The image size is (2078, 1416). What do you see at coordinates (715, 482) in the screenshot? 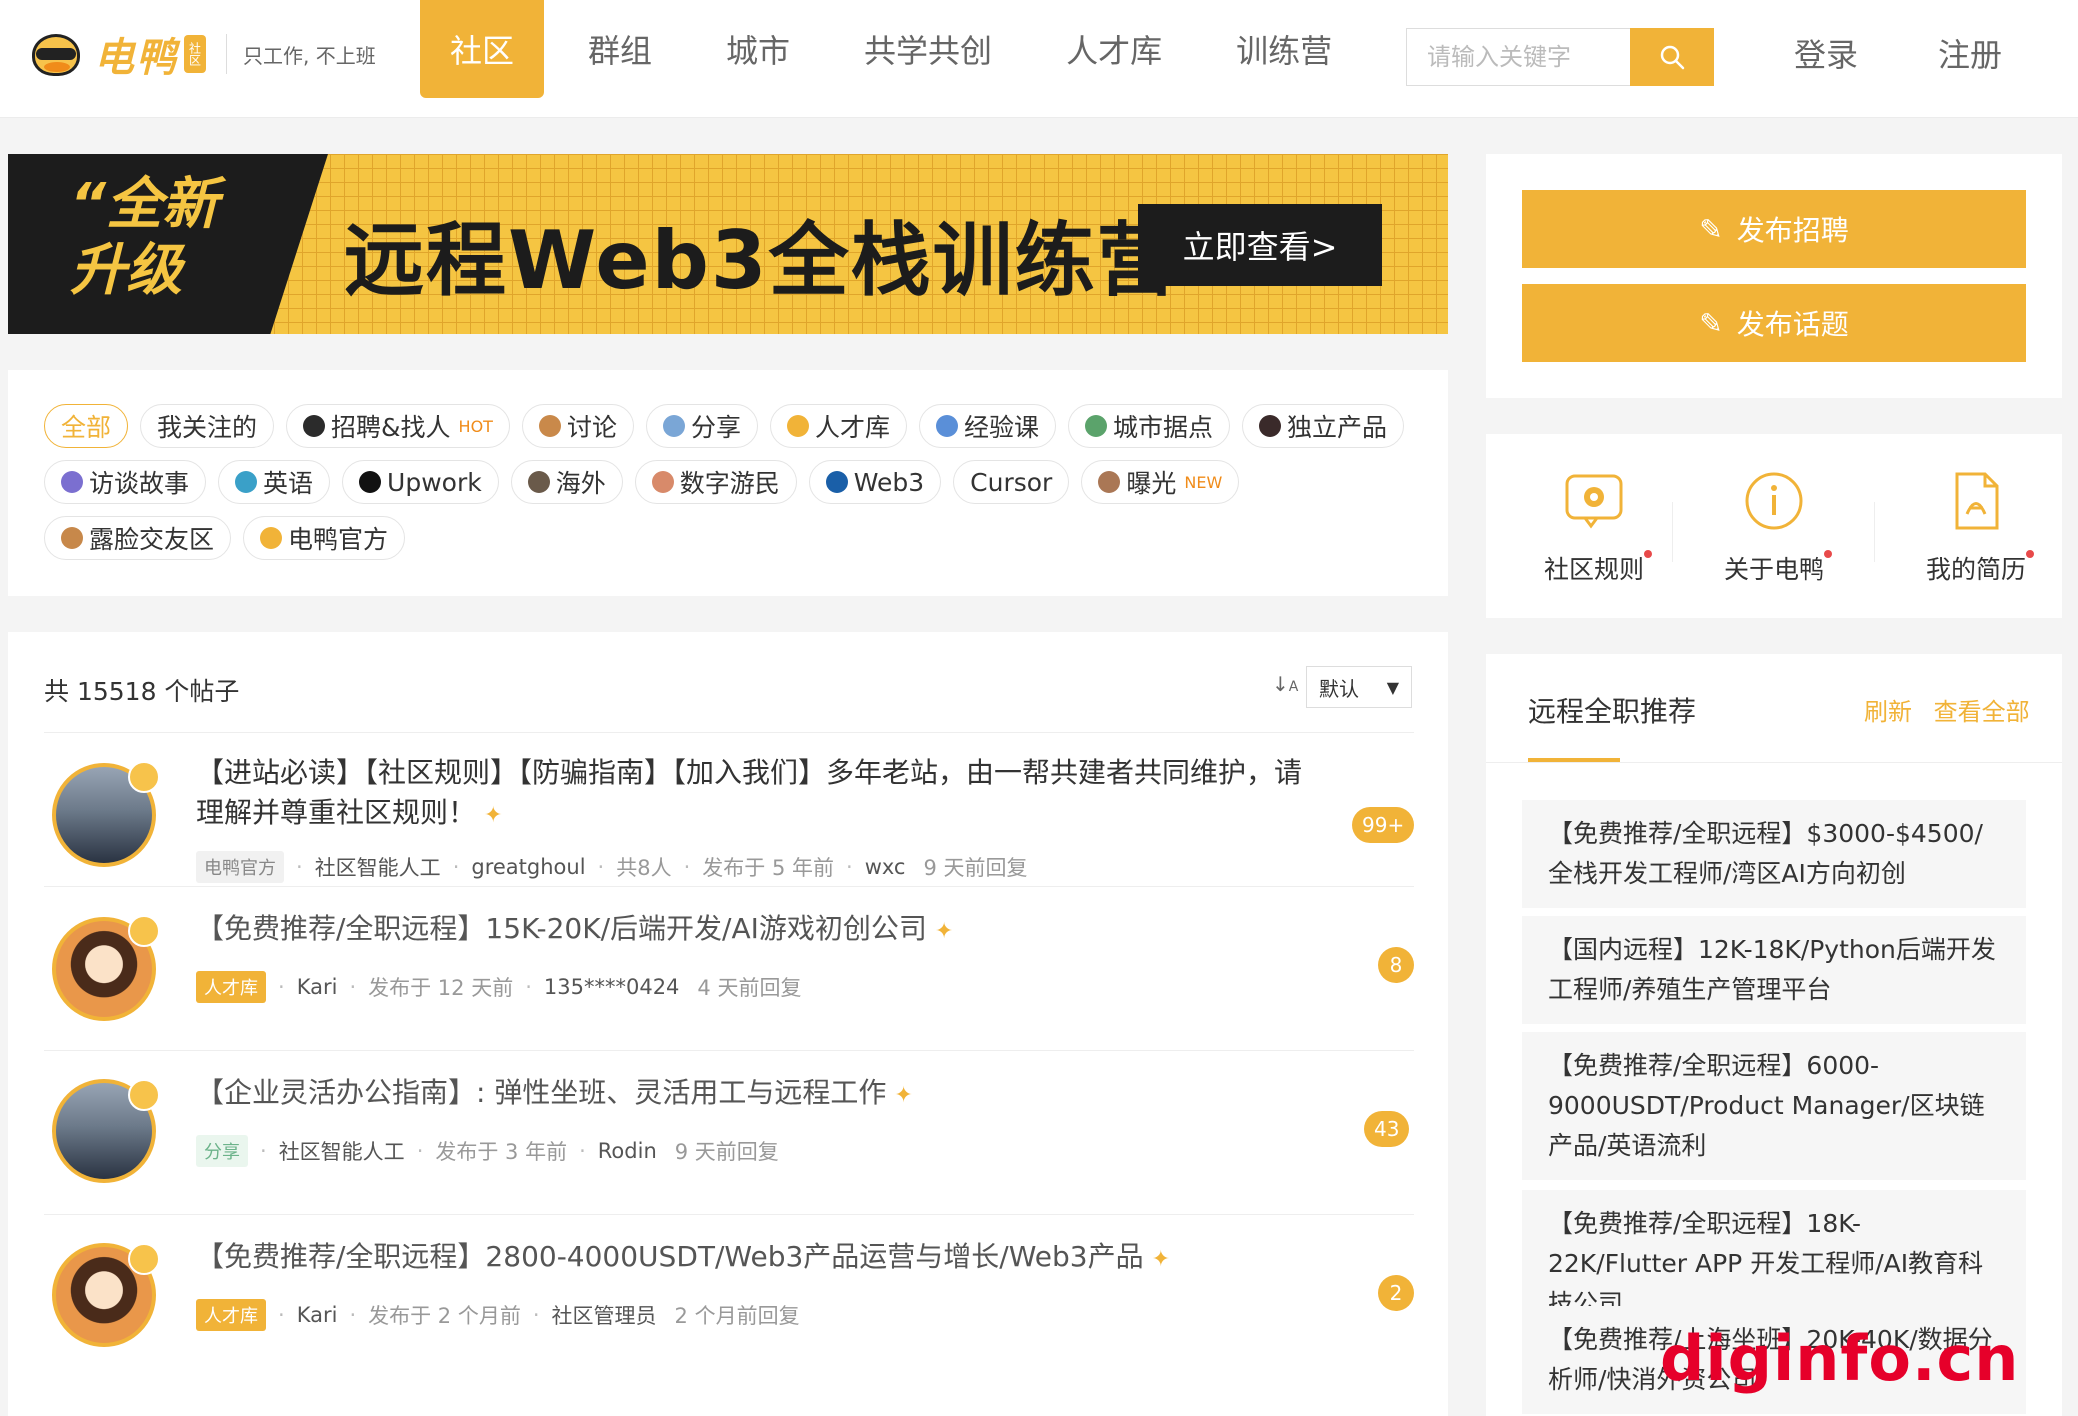
I see `tag-chip: 数字游民` at bounding box center [715, 482].